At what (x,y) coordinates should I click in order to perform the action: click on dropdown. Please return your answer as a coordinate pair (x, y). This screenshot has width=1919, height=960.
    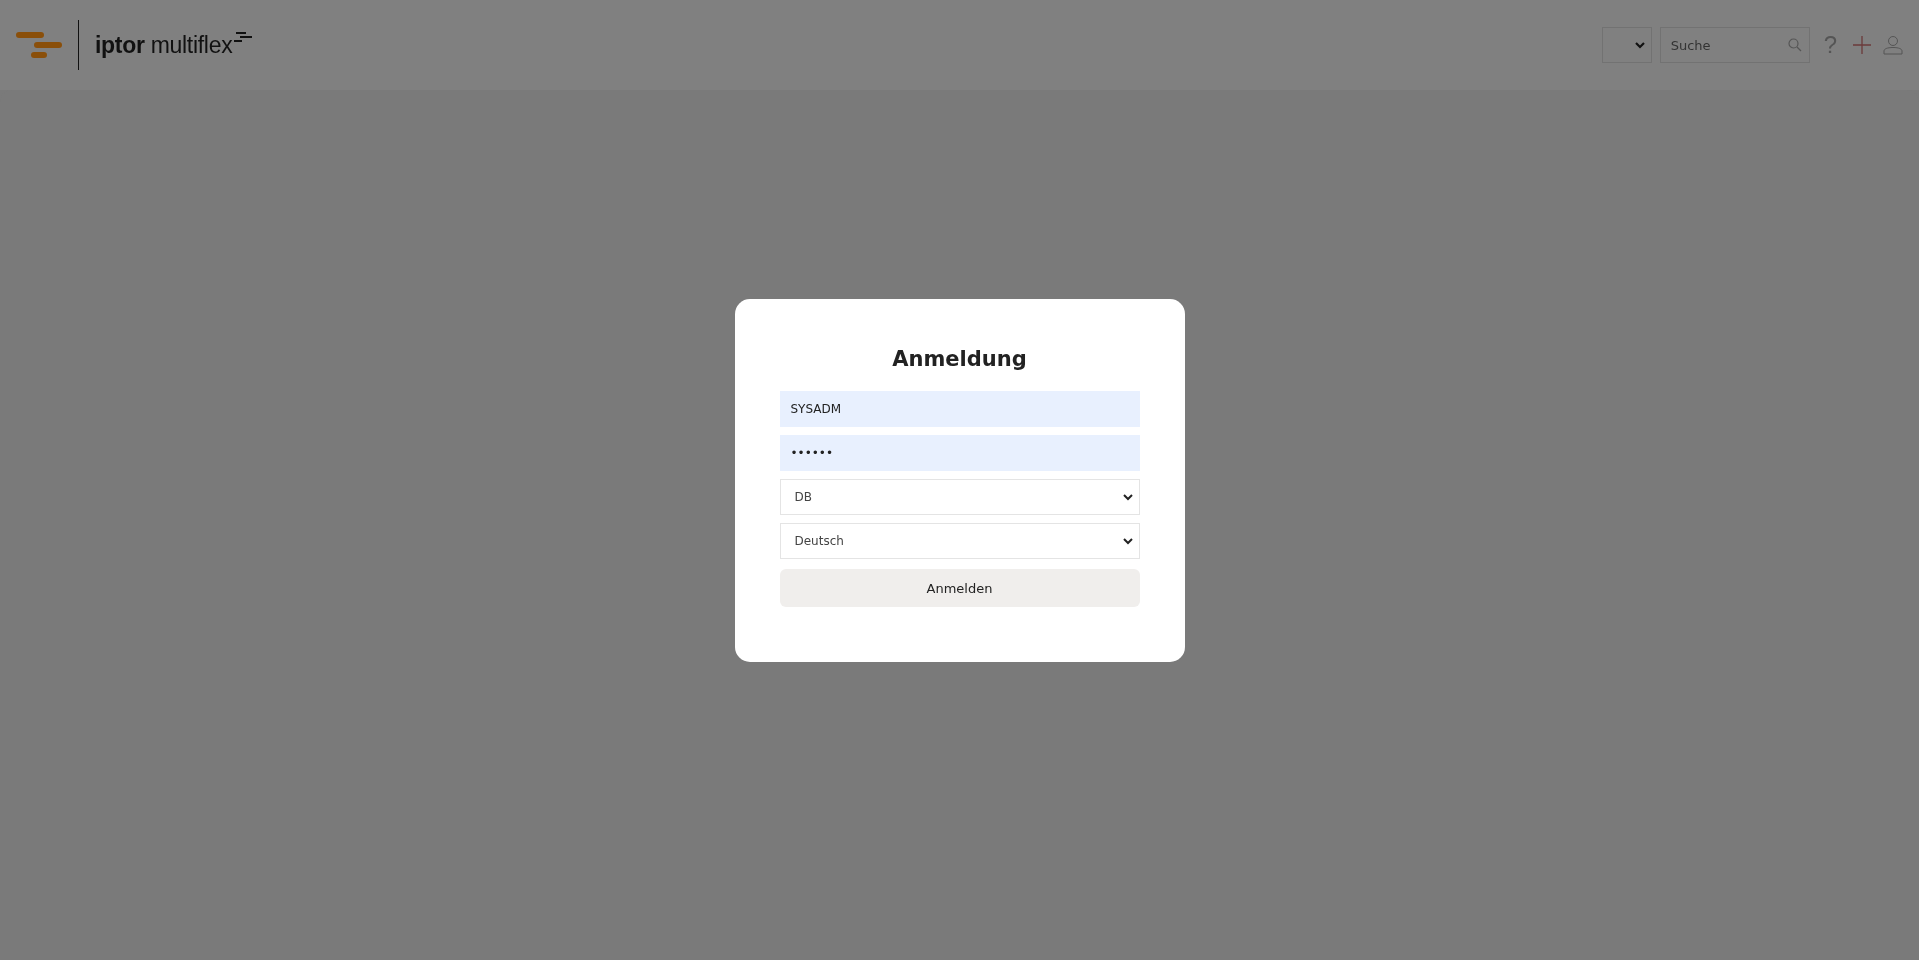
    Looking at the image, I should click on (1626, 45).